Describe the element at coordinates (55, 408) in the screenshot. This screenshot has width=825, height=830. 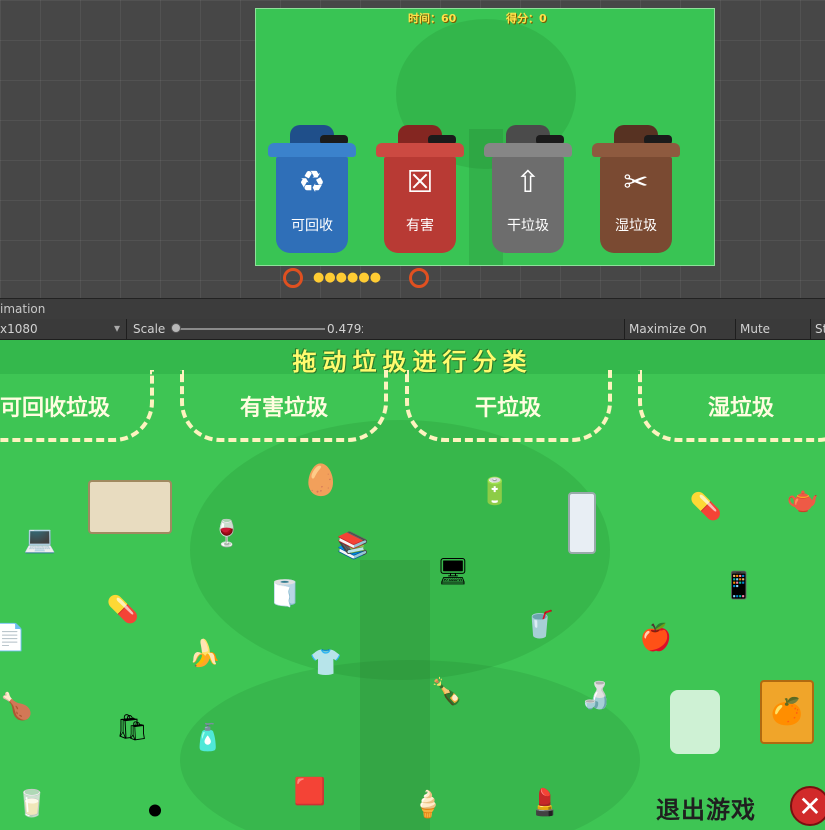
I see `zone-label-recyclable: 可回收垃圾` at that location.